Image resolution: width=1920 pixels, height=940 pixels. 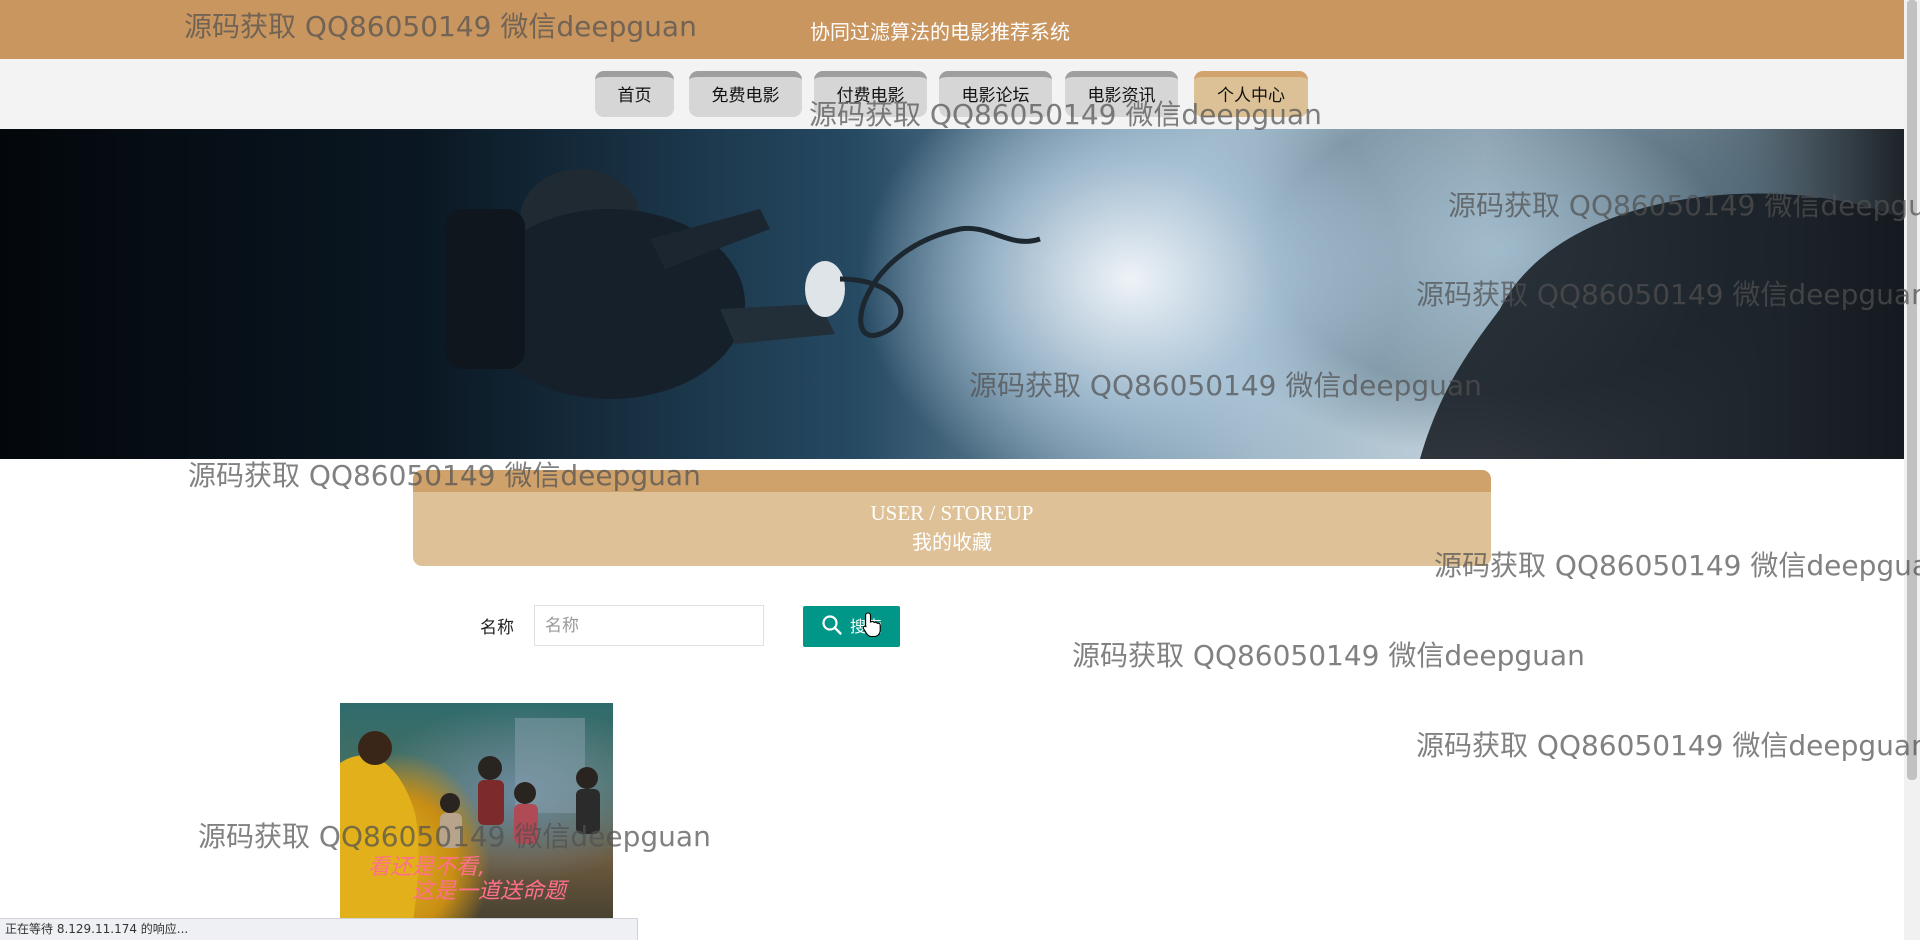 What do you see at coordinates (1912, 390) in the screenshot?
I see `page-scrollbar-thumb` at bounding box center [1912, 390].